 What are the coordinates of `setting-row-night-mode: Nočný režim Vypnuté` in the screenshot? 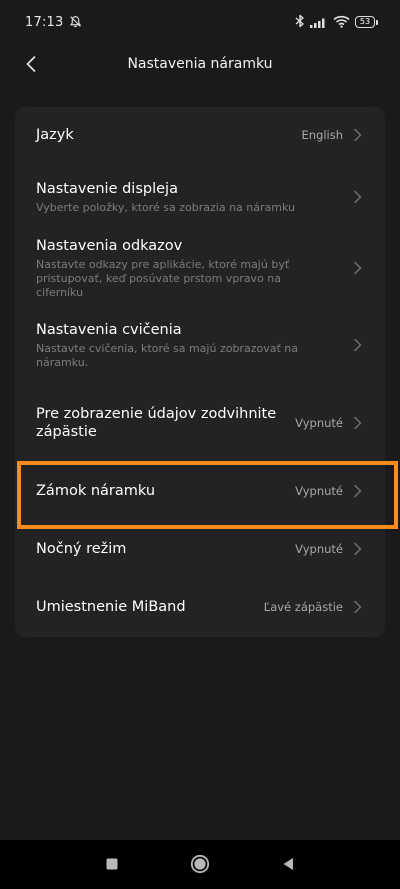 It's located at (200, 549).